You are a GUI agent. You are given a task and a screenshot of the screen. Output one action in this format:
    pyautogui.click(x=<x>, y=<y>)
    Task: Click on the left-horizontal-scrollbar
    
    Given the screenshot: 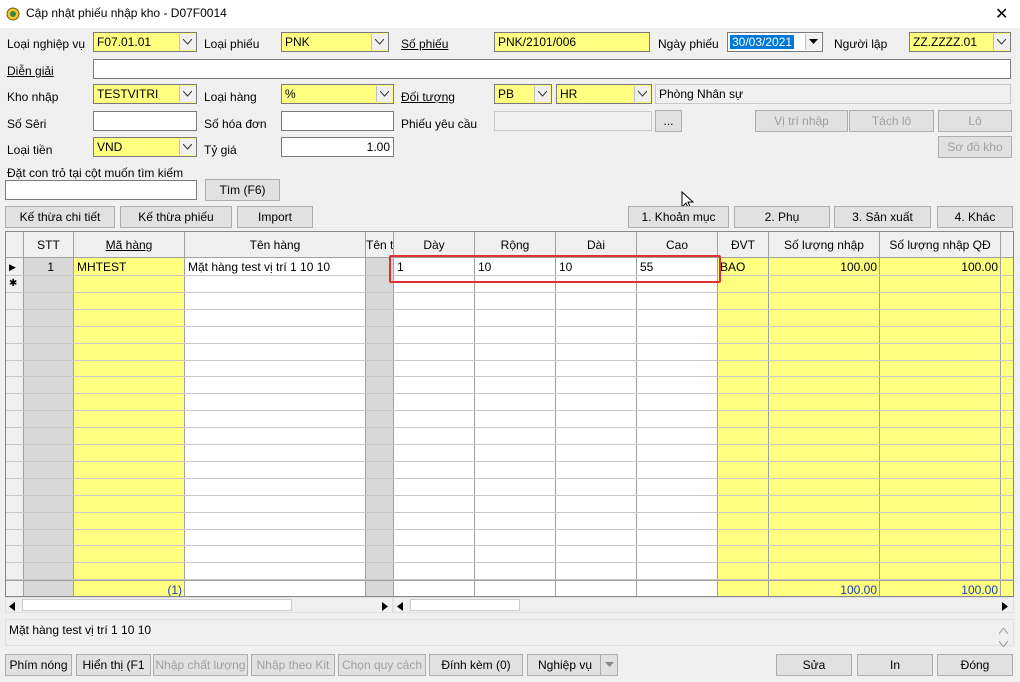 What is the action you would take?
    pyautogui.click(x=199, y=605)
    